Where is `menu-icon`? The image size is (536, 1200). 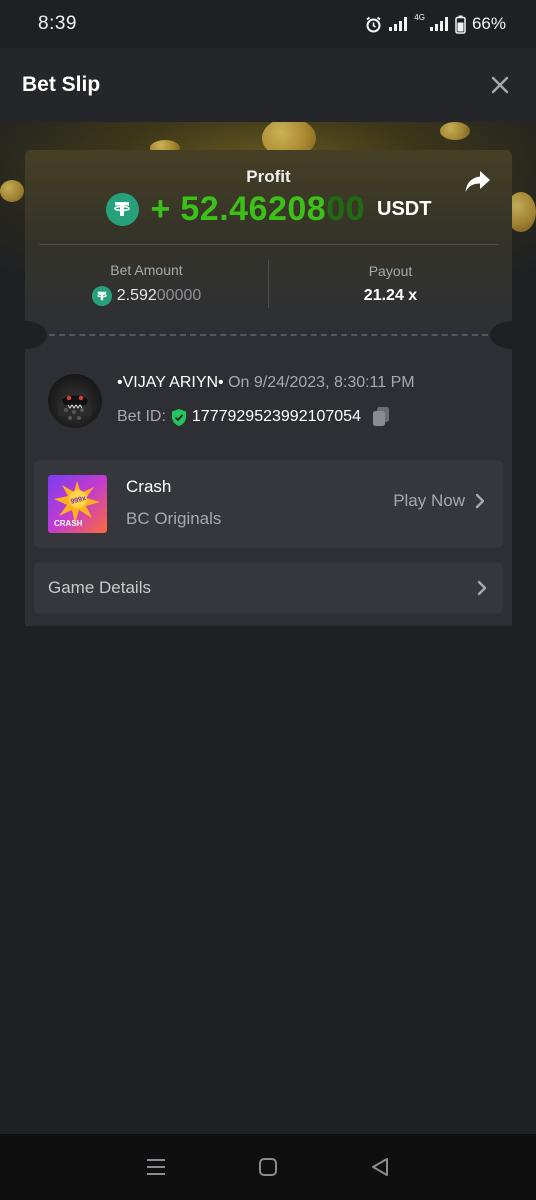 menu-icon is located at coordinates (156, 1167).